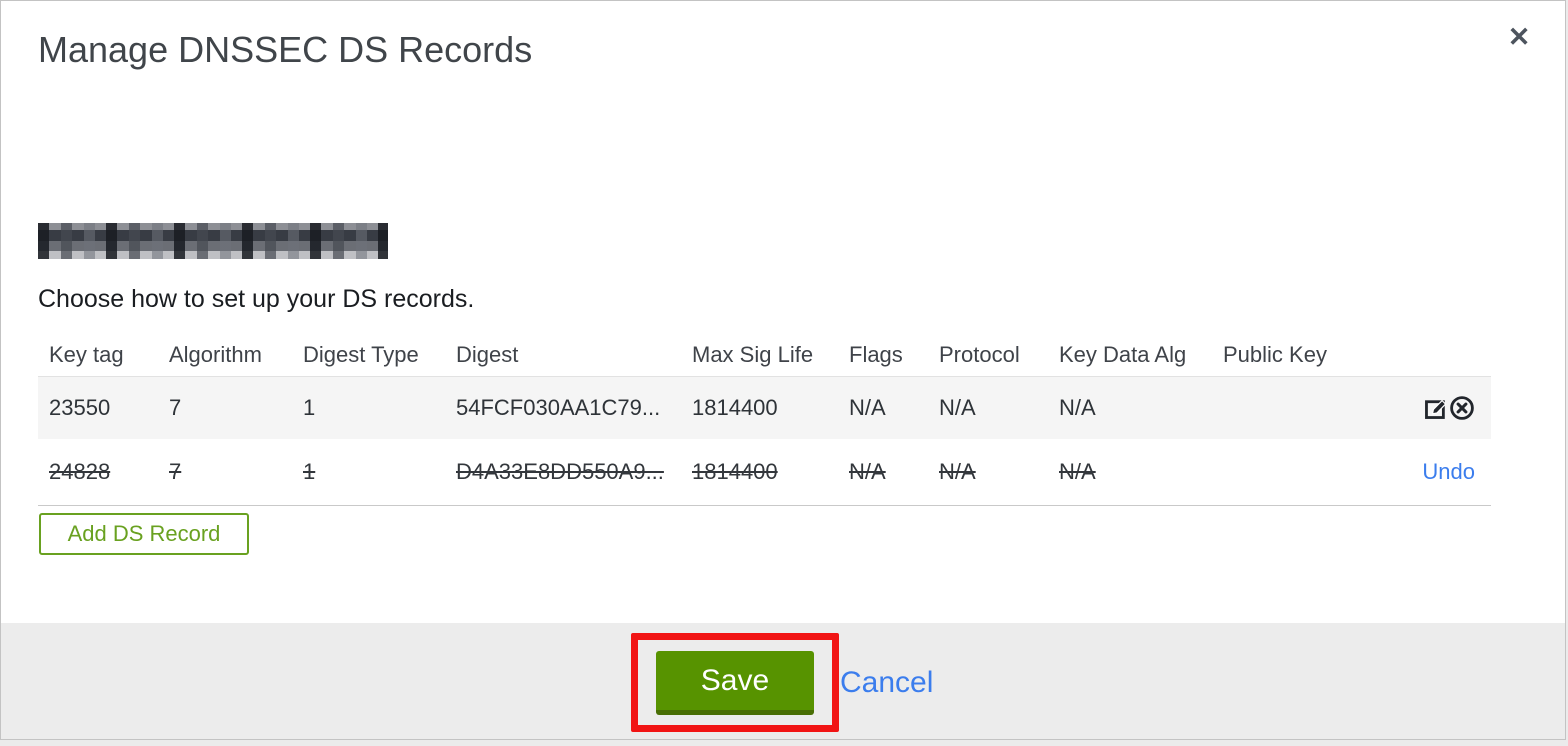 The width and height of the screenshot is (1568, 746). Describe the element at coordinates (876, 354) in the screenshot. I see `col-header-flags: Flags` at that location.